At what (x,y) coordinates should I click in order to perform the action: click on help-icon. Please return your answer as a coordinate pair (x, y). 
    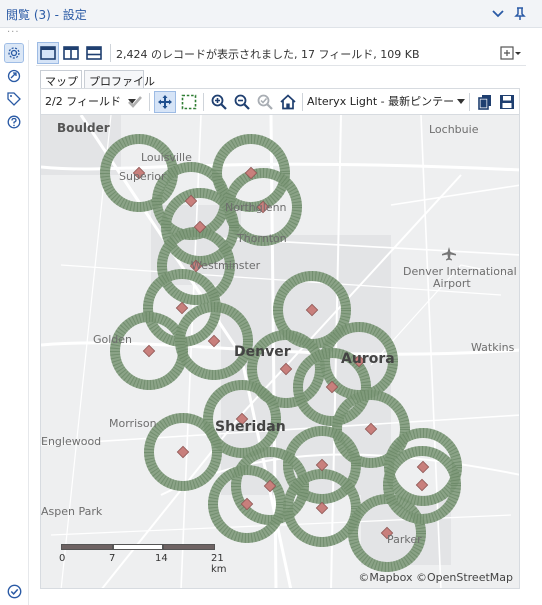
    Looking at the image, I should click on (14, 122).